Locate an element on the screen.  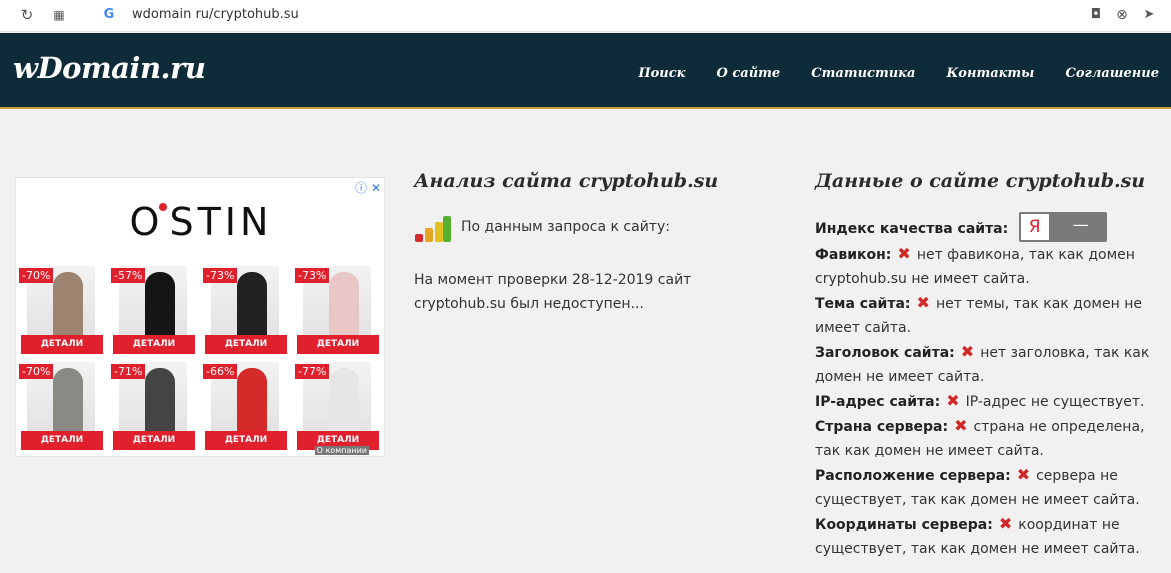
quality-index-label: Индекс качества сайта: is located at coordinates (912, 229).